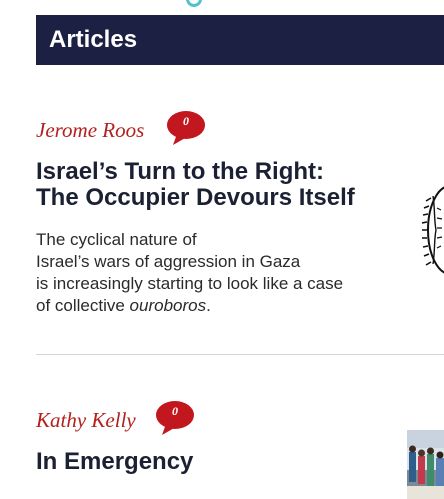 The width and height of the screenshot is (444, 499). I want to click on article-headline: In Emergency, so click(212, 462).